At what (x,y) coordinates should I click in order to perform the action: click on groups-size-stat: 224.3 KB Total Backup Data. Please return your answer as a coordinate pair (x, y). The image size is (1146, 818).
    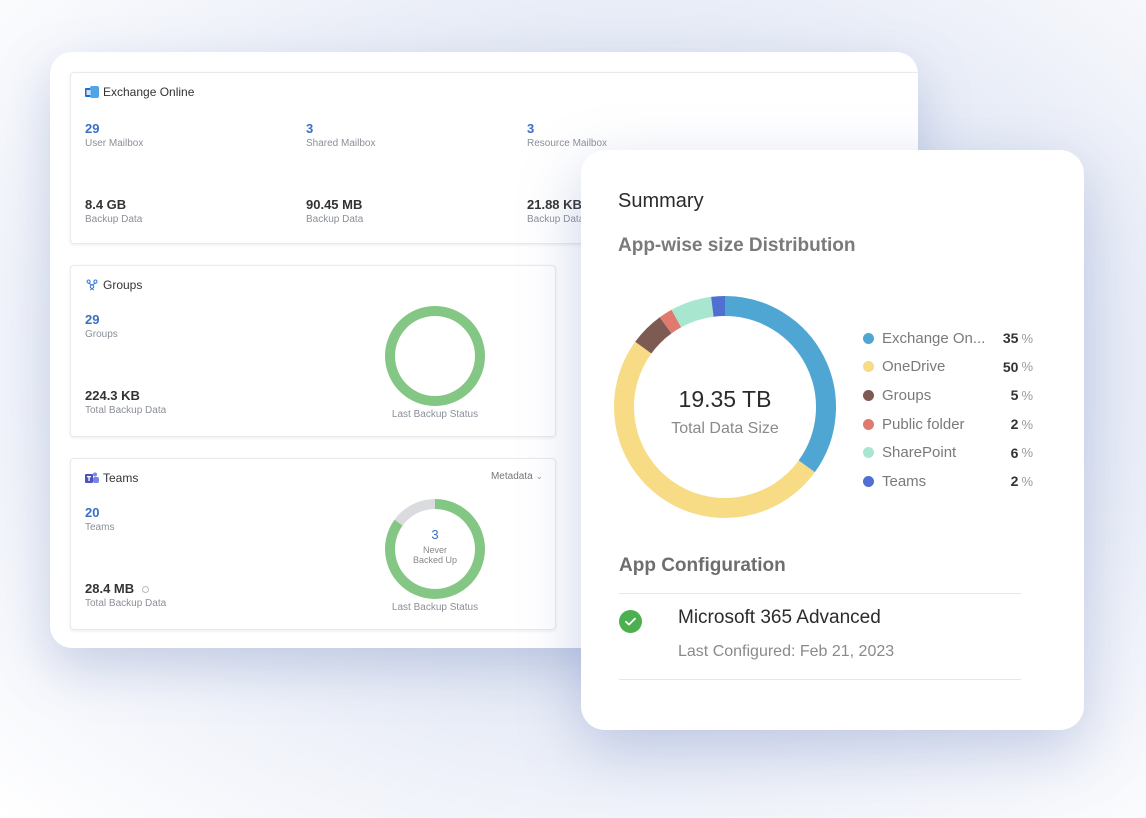
    Looking at the image, I should click on (125, 402).